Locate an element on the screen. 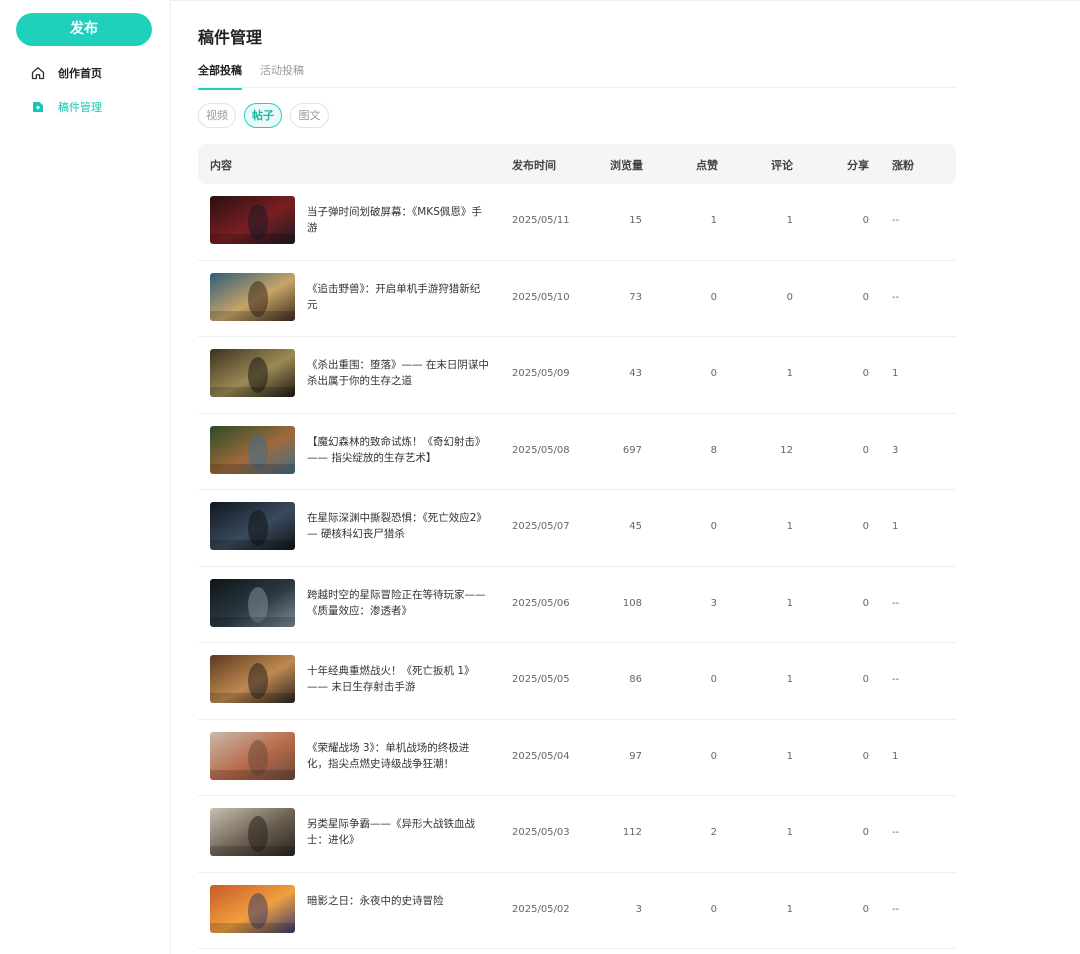  sidebar-item-home: 创作首页 is located at coordinates (66, 73).